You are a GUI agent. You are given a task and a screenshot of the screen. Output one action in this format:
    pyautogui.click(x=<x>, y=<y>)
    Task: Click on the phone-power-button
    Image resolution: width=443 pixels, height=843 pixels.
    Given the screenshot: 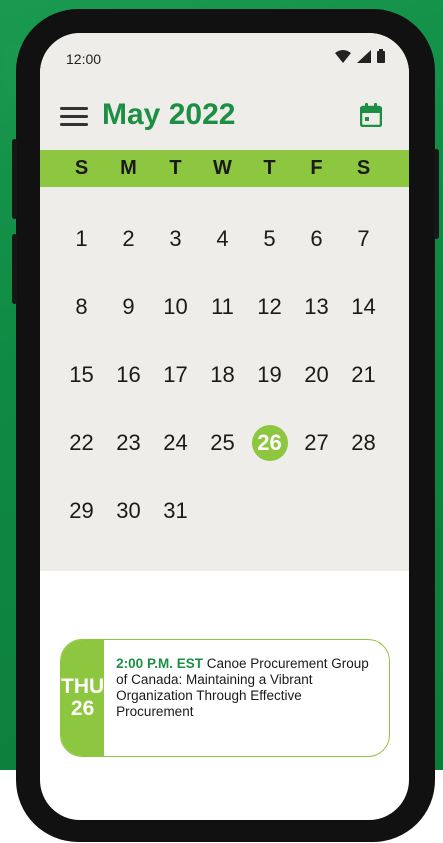 What is the action you would take?
    pyautogui.click(x=436, y=194)
    